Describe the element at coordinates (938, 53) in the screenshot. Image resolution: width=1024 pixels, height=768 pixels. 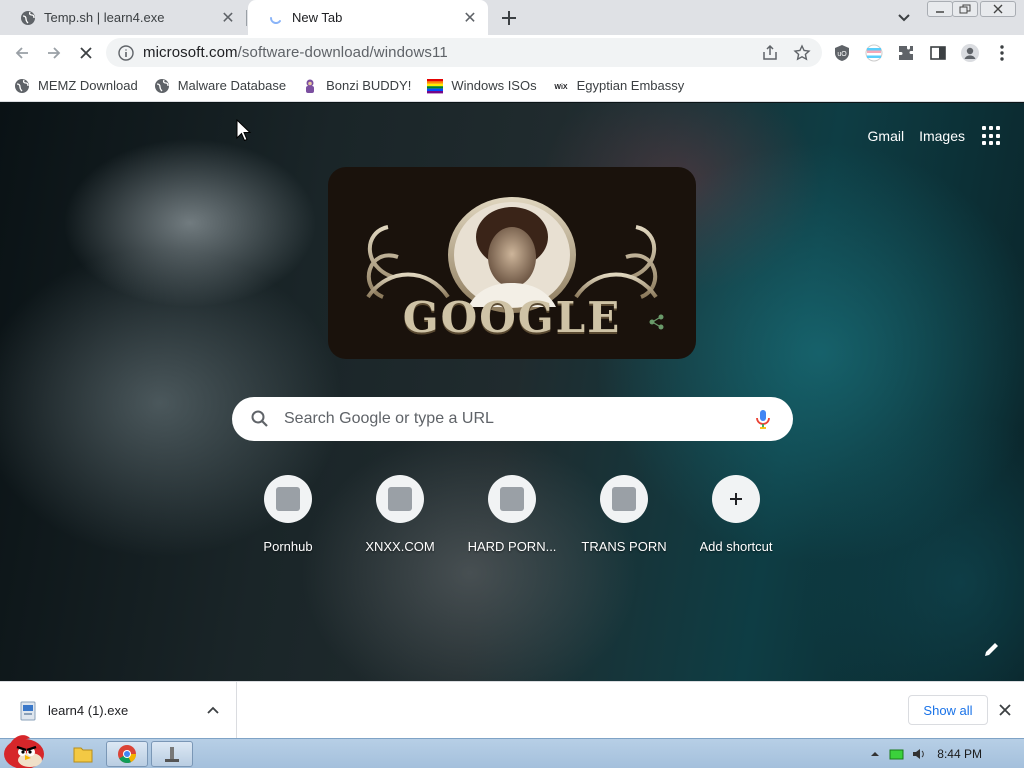
I see `side-panel-icon` at that location.